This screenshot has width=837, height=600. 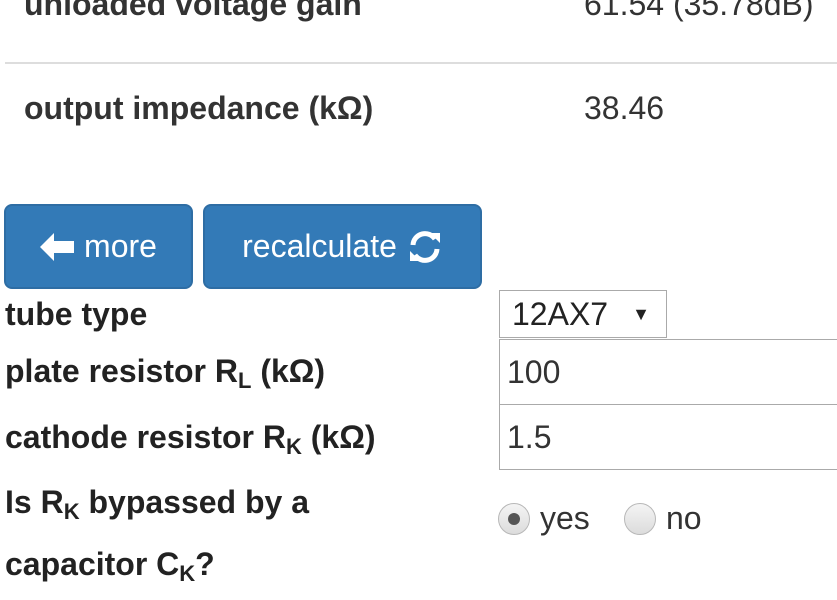 I want to click on plate-resistor-label: plate resistor RL (kΩ), so click(x=165, y=373).